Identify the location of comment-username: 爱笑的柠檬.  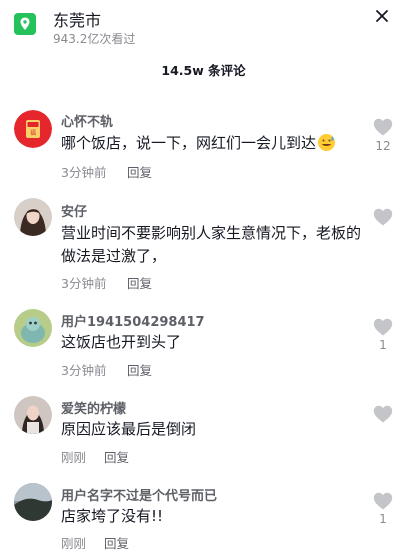
(93, 407).